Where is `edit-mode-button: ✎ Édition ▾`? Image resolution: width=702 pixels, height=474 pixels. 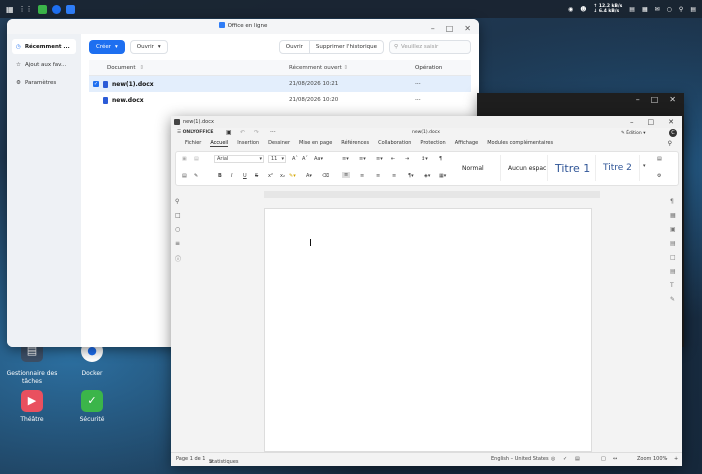
edit-mode-button: ✎ Édition ▾ is located at coordinates (633, 133).